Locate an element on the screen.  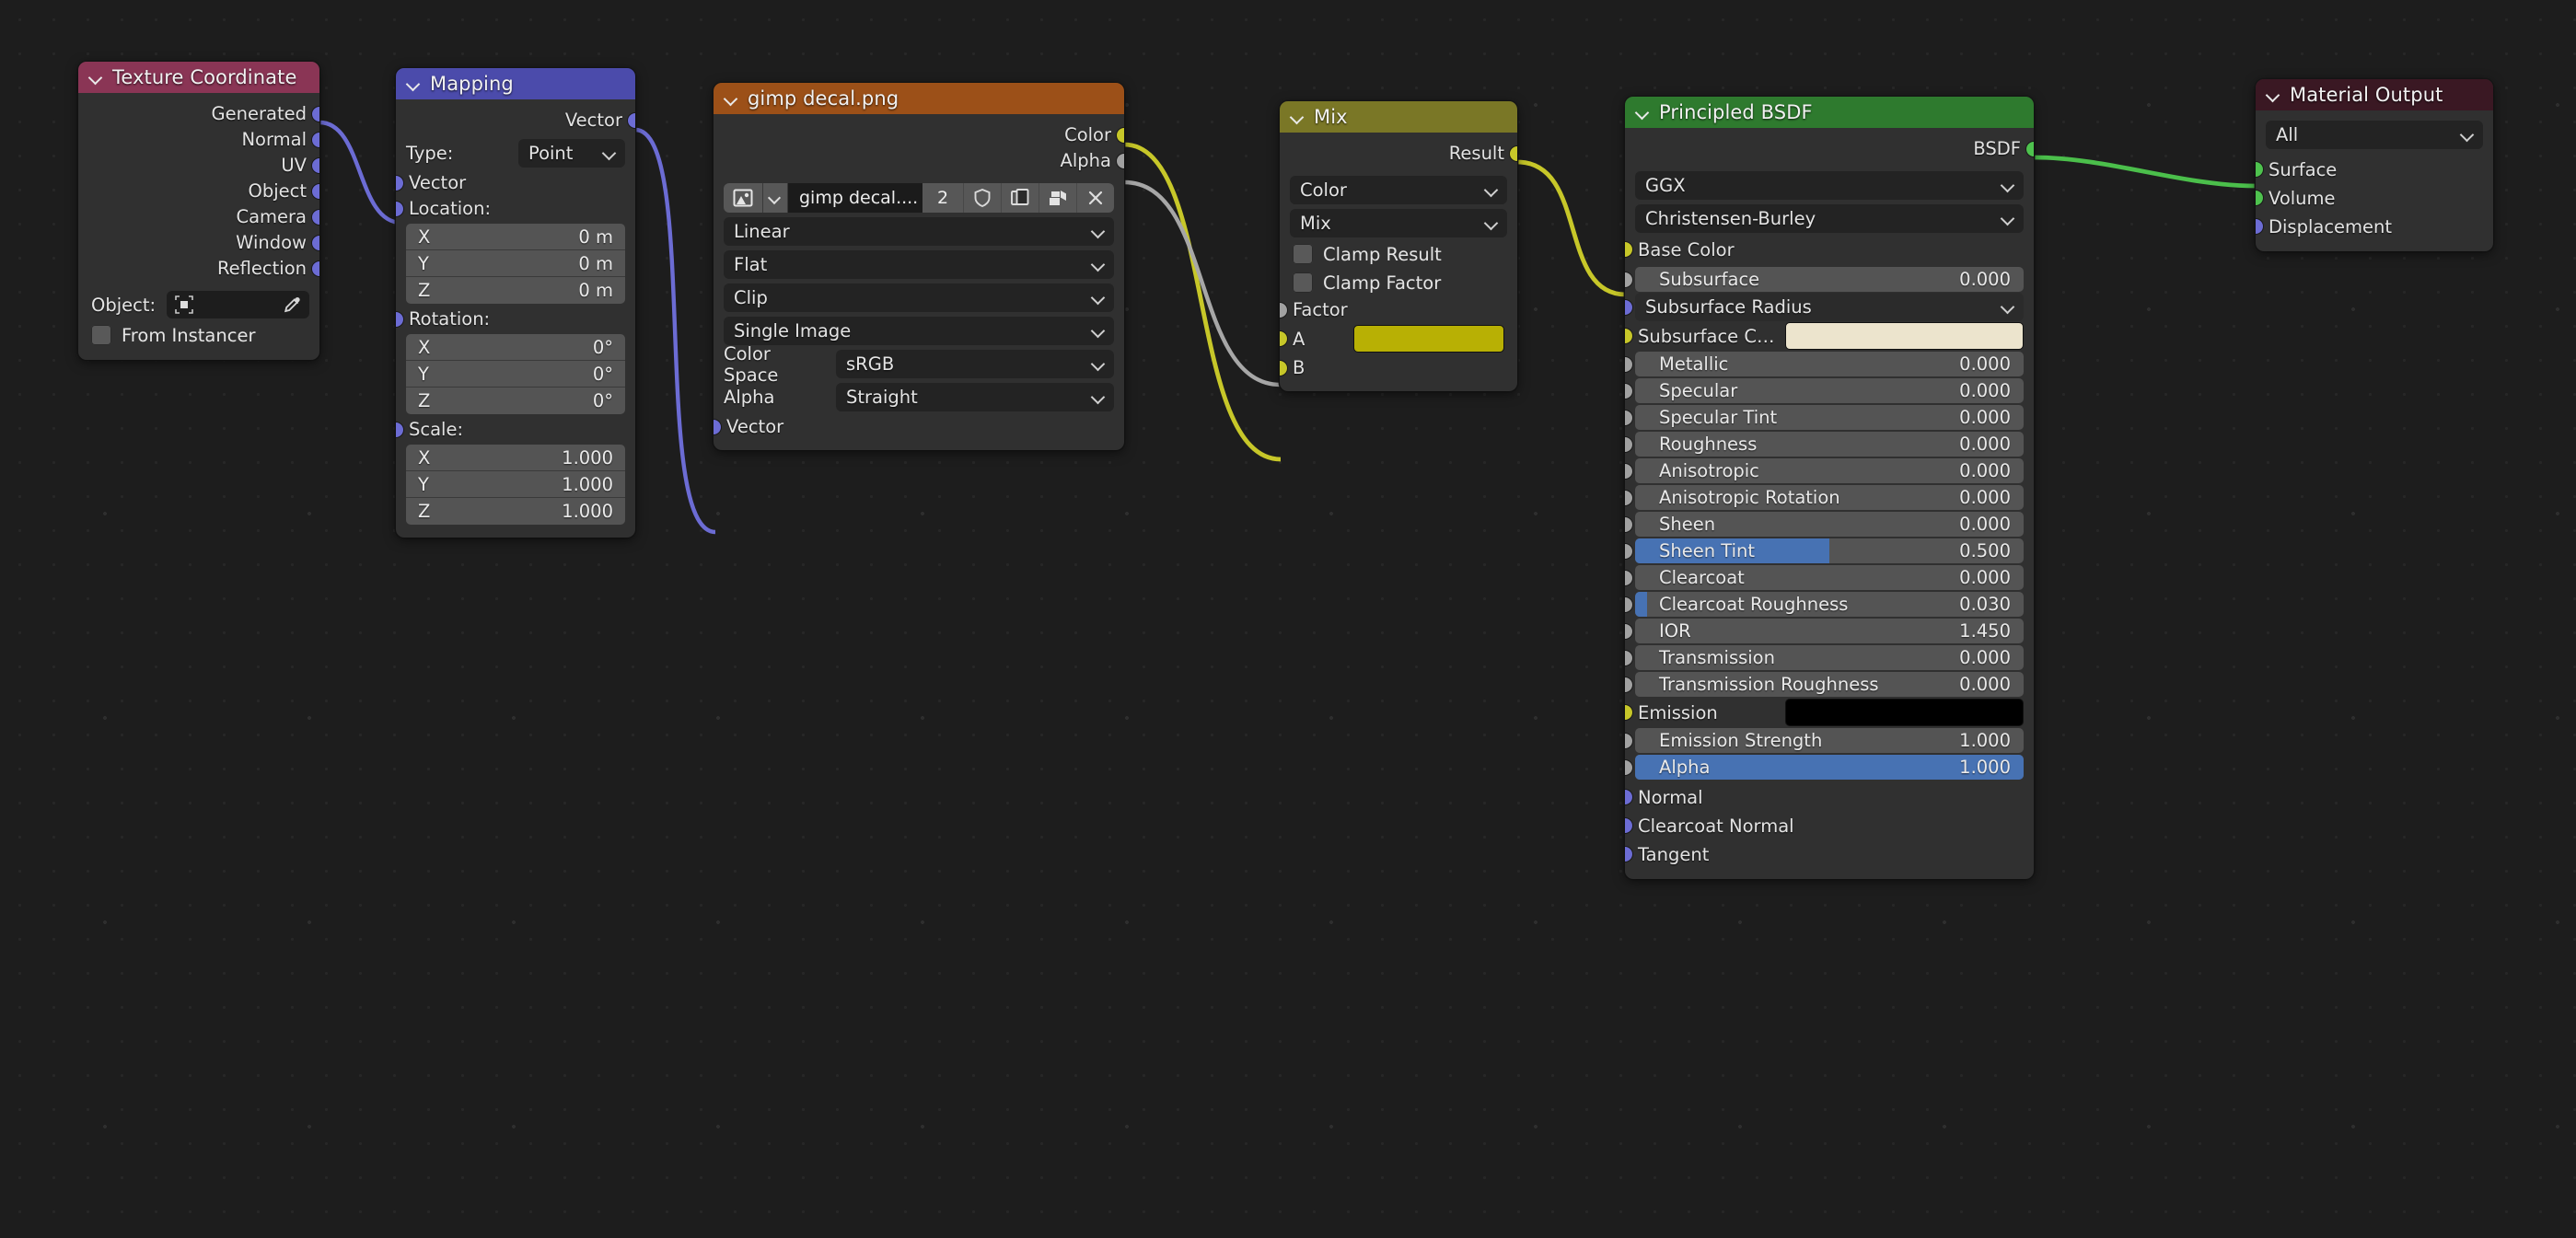
socket-b is located at coordinates (1284, 368).